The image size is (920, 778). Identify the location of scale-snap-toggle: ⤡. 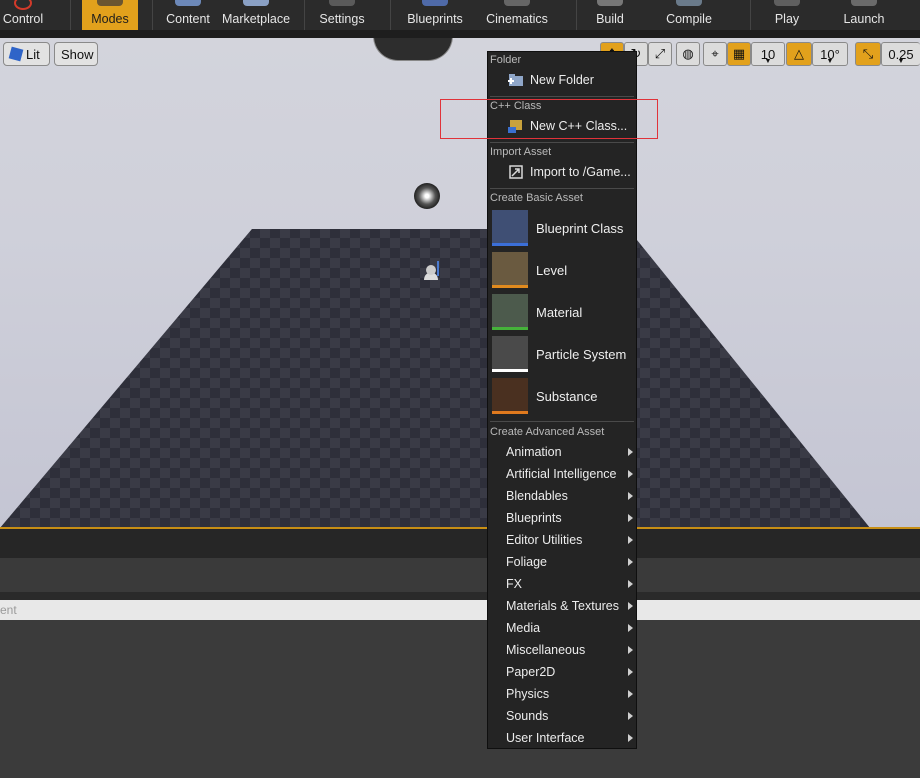
(868, 54).